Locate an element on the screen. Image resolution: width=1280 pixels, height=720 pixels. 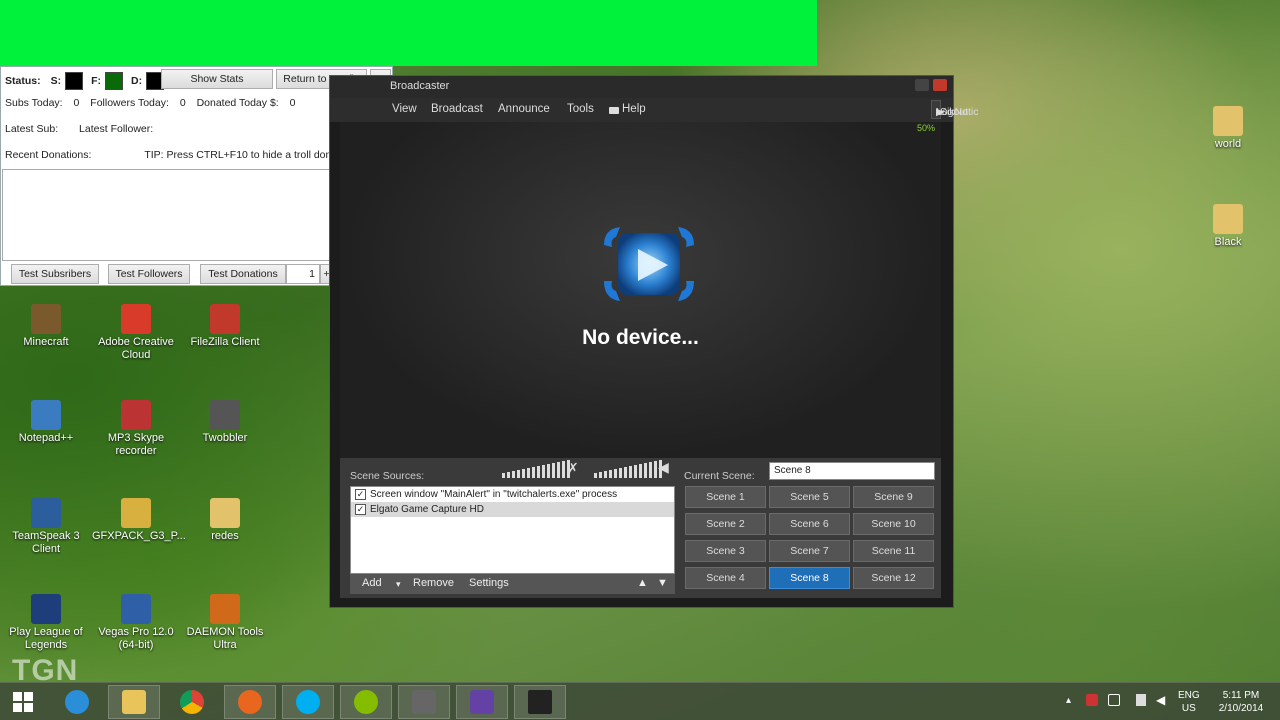
control-panel: Scene Sources: ✗ ◀ Current Scene is located at coordinates (640, 528).